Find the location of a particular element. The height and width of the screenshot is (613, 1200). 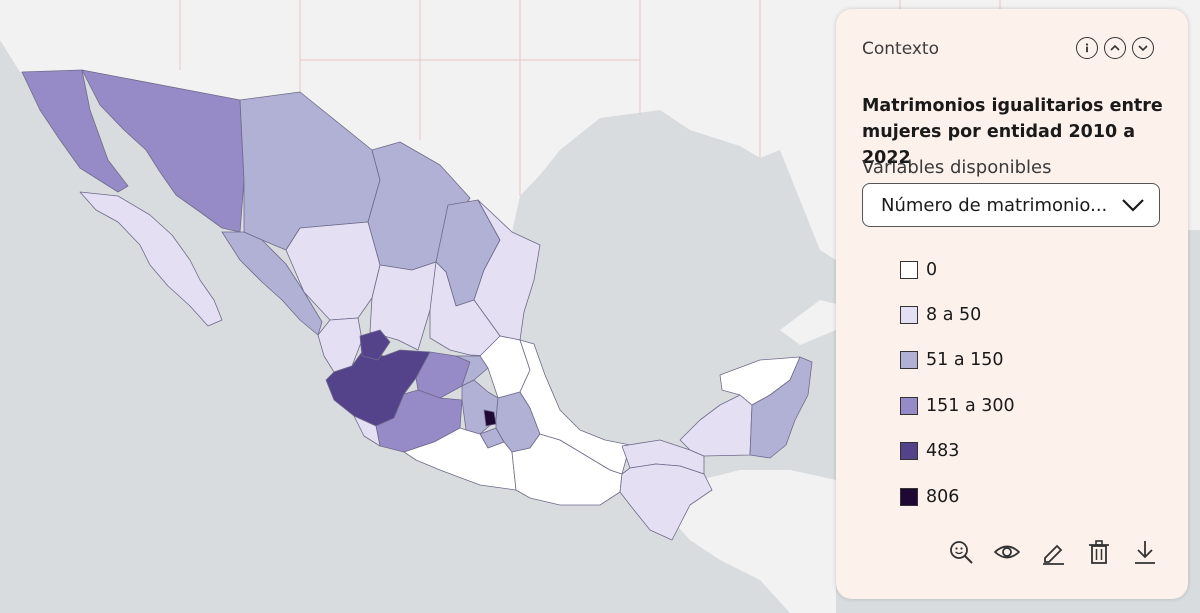

state-ciudad-de-mexico is located at coordinates (490, 418).